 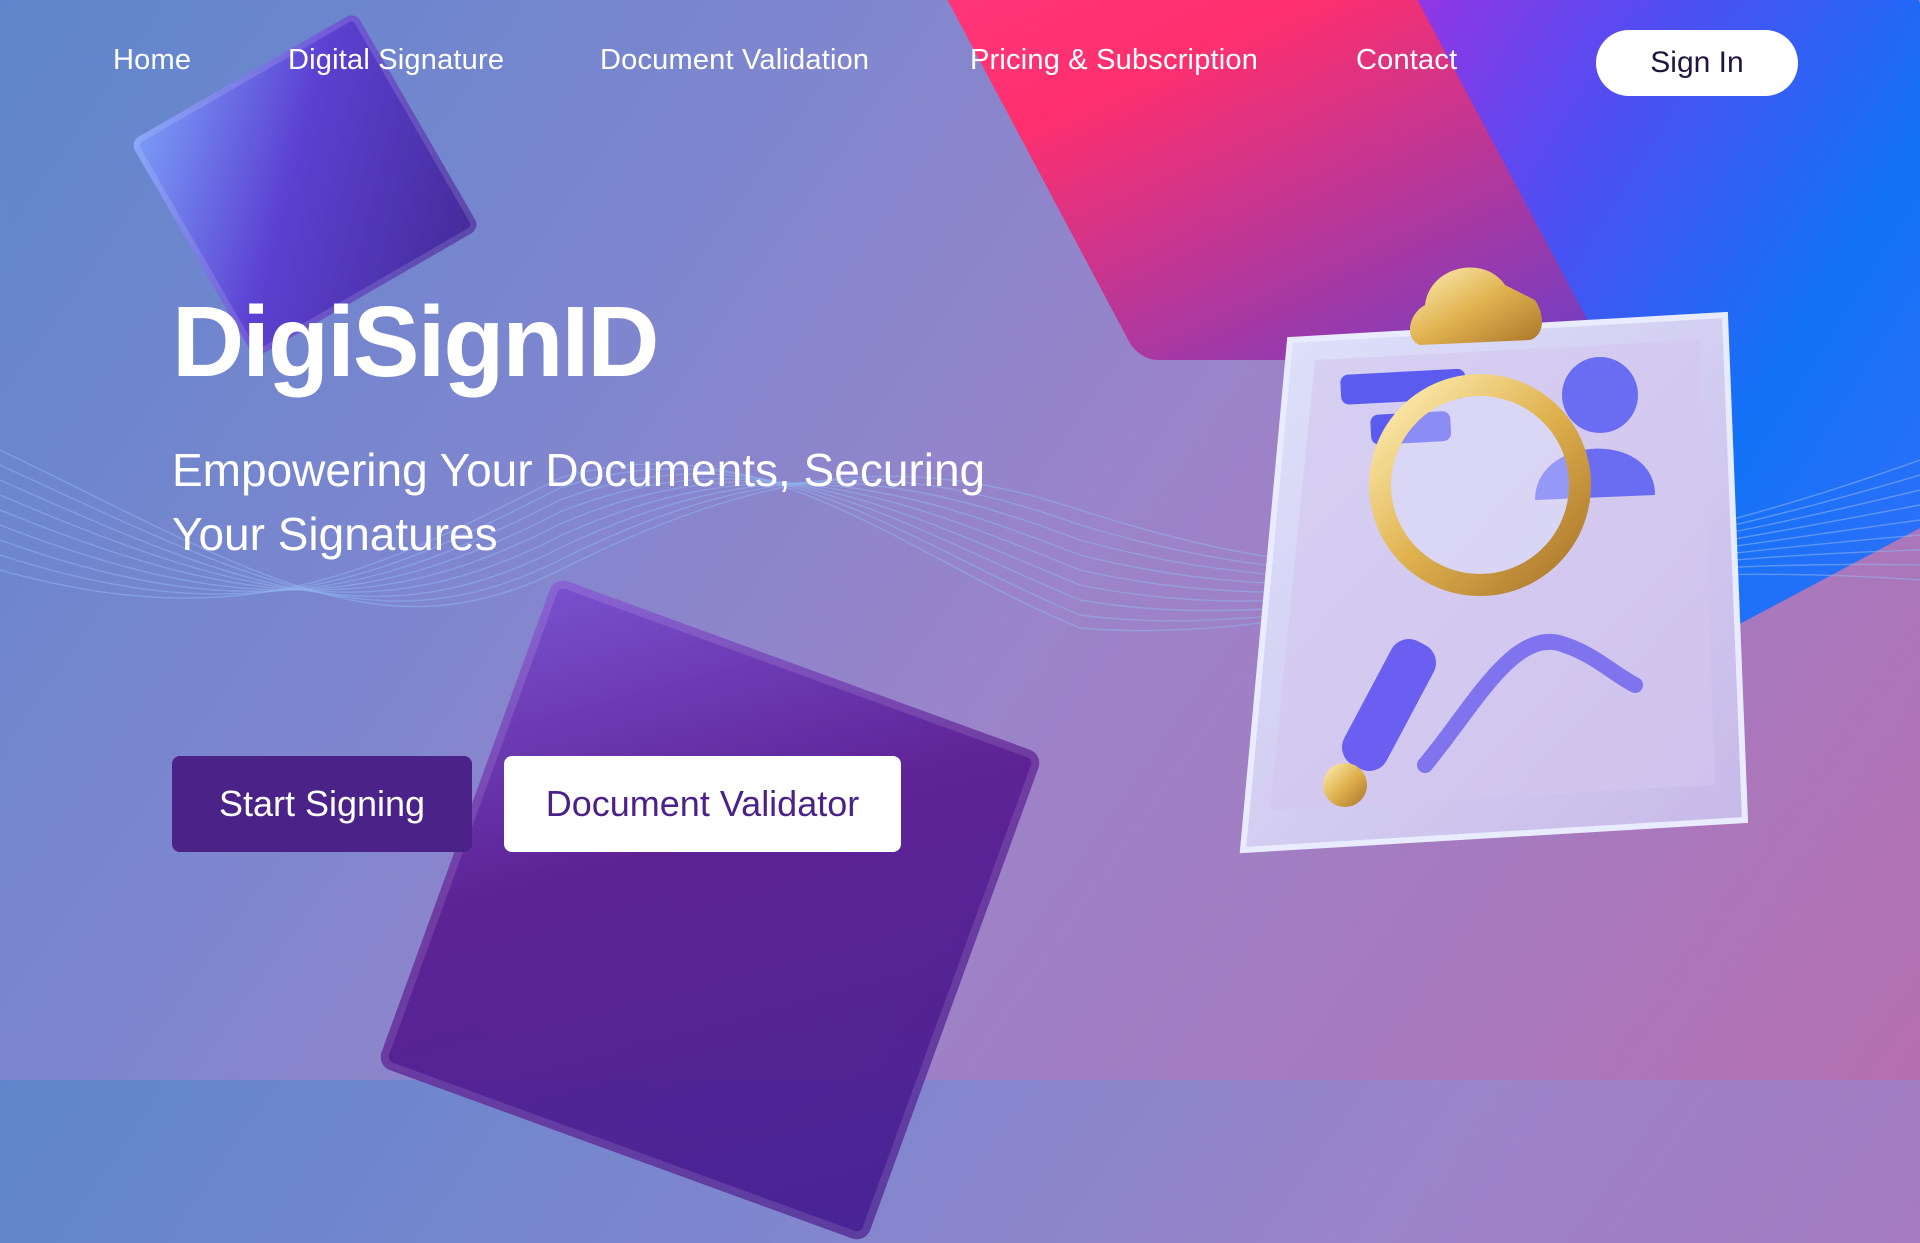 What do you see at coordinates (416, 342) in the screenshot?
I see `brand-title: DigiSignID` at bounding box center [416, 342].